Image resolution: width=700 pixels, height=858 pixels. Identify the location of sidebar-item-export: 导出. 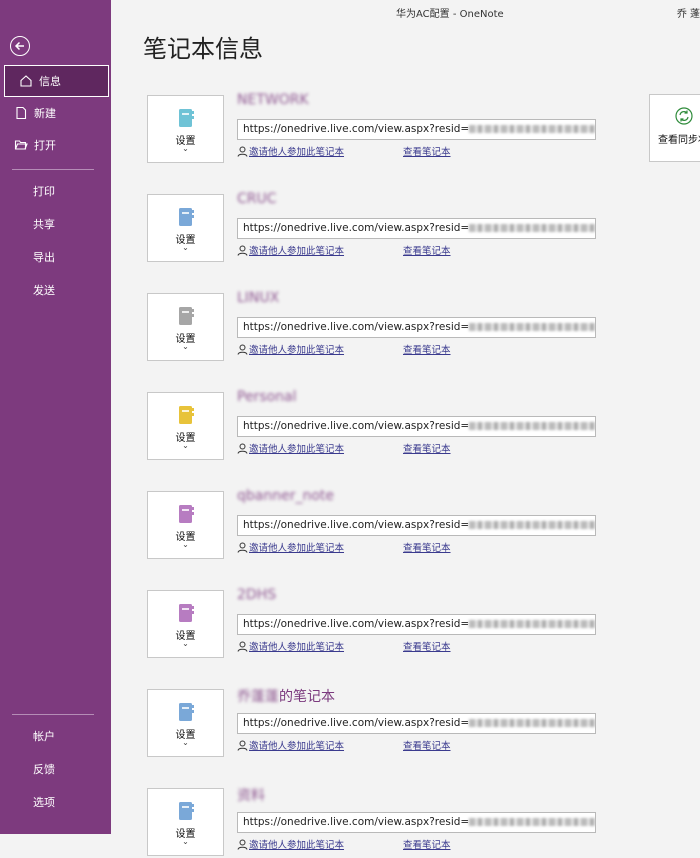
(55, 257).